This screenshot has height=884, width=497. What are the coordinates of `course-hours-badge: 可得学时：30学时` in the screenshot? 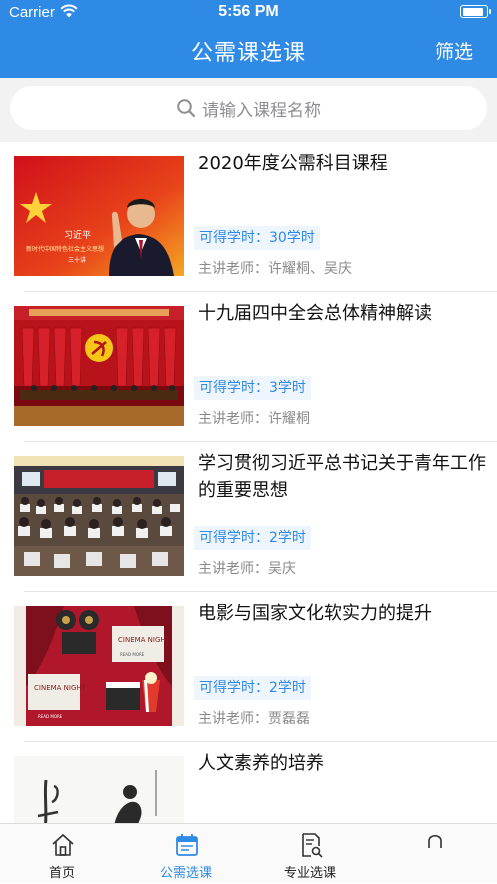 It's located at (257, 238).